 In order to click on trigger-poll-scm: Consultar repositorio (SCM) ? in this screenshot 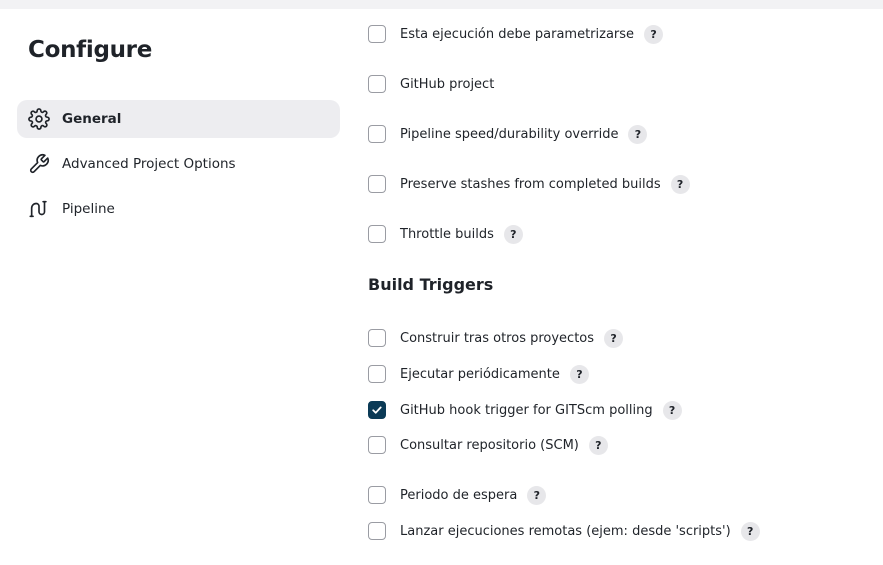, I will do `click(488, 445)`.